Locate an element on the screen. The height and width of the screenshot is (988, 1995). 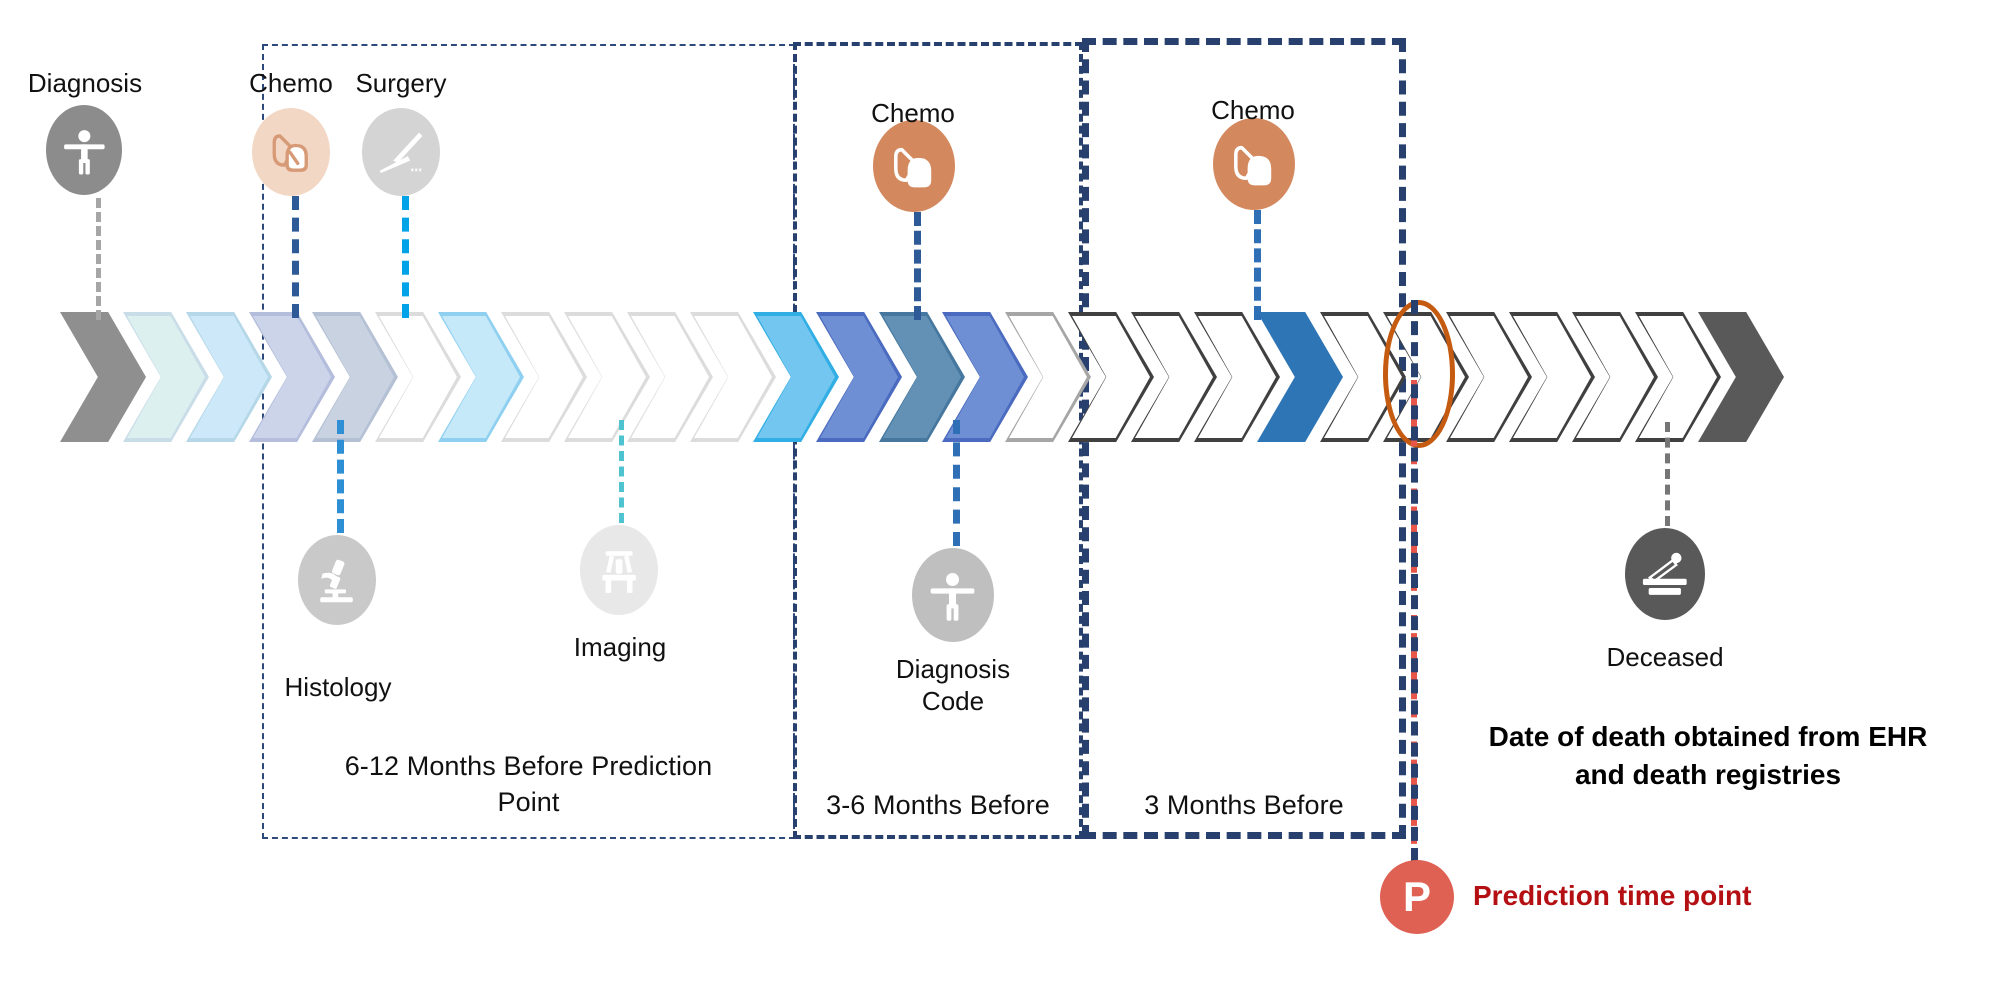
node-label-imaging: Imaging is located at coordinates (620, 647).